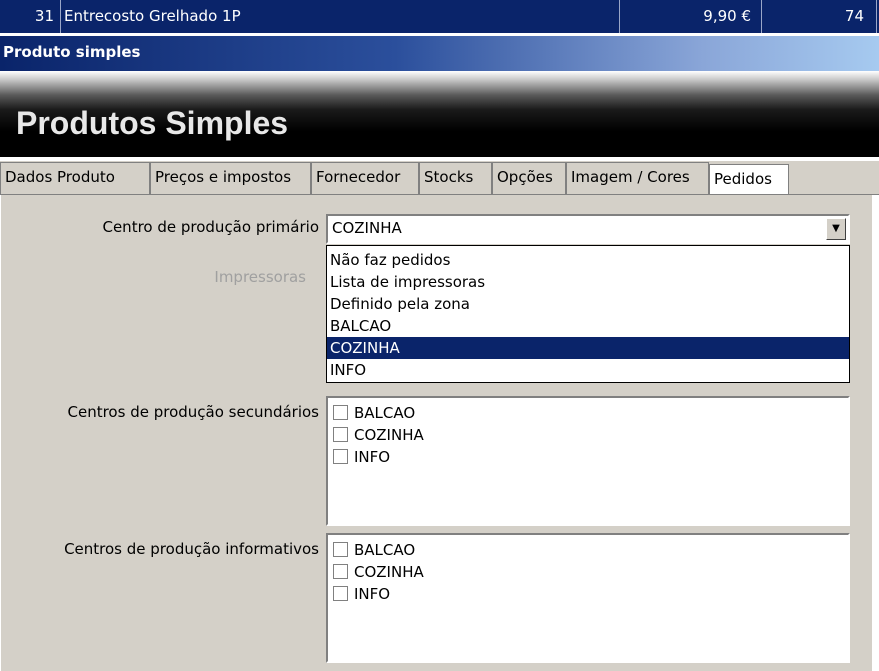  What do you see at coordinates (588, 229) in the screenshot?
I see `primary-center-select: COZINHA ▼` at bounding box center [588, 229].